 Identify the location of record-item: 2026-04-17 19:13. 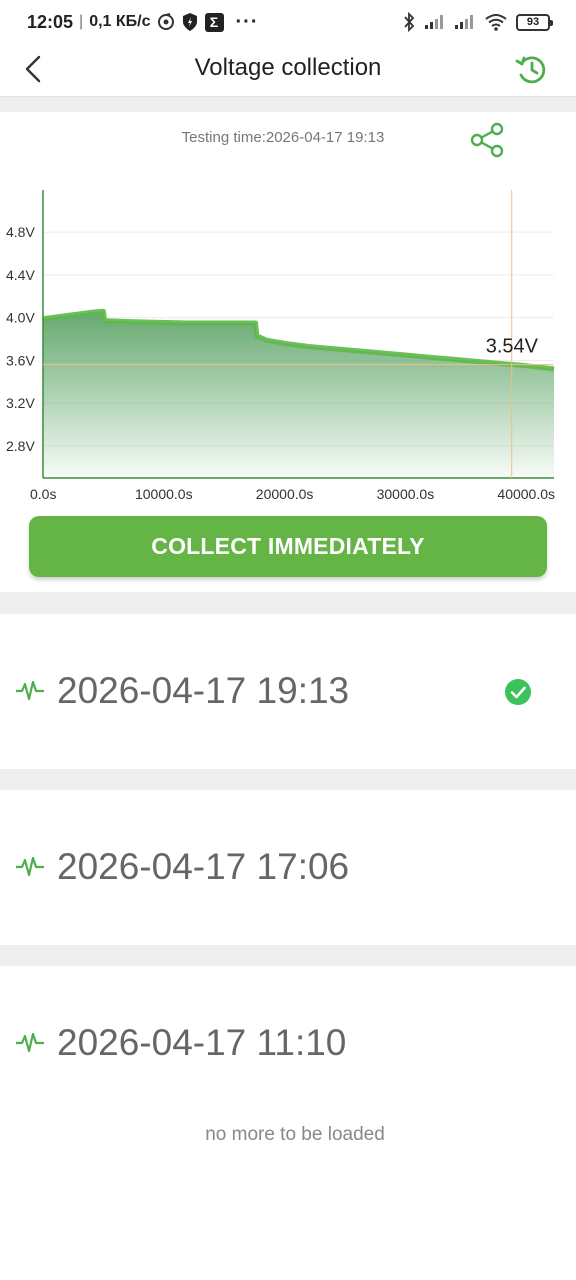
(288, 691).